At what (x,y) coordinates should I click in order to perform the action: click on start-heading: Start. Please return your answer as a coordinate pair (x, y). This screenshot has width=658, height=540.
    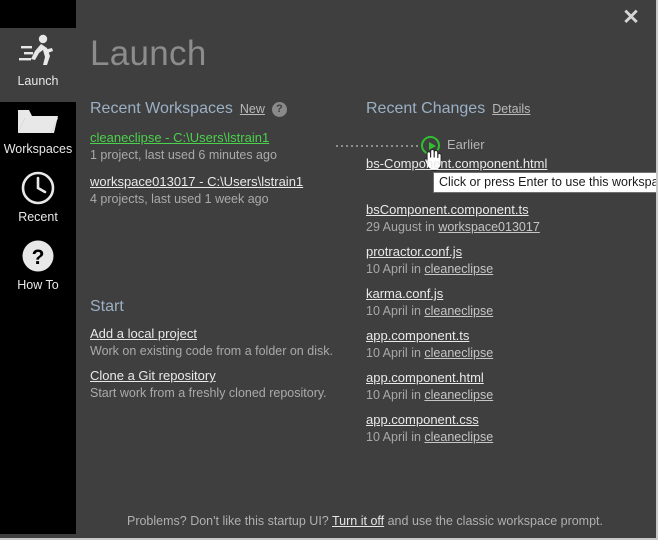
    Looking at the image, I should click on (228, 307).